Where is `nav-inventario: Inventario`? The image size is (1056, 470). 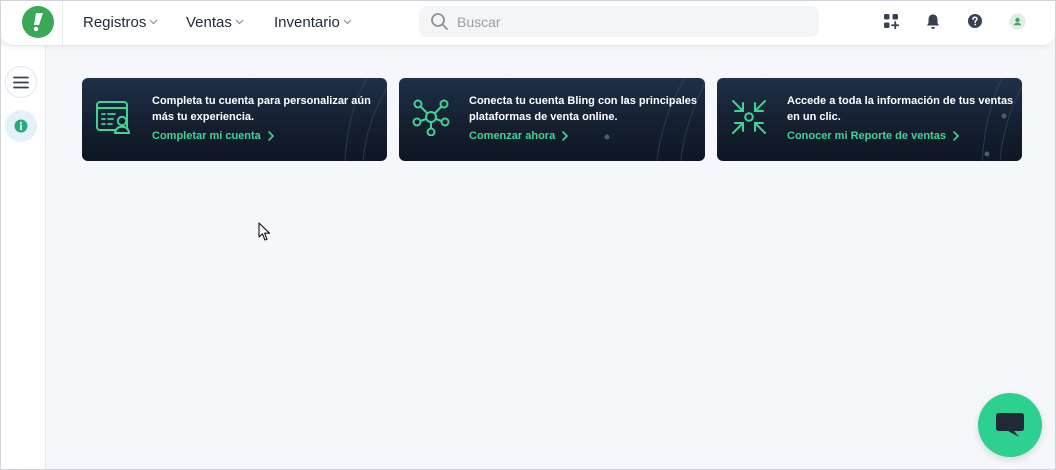
nav-inventario: Inventario is located at coordinates (313, 22).